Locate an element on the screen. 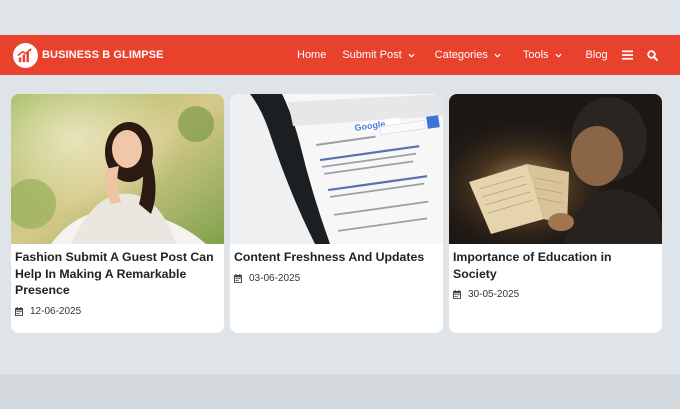  top-strip is located at coordinates (340, 17).